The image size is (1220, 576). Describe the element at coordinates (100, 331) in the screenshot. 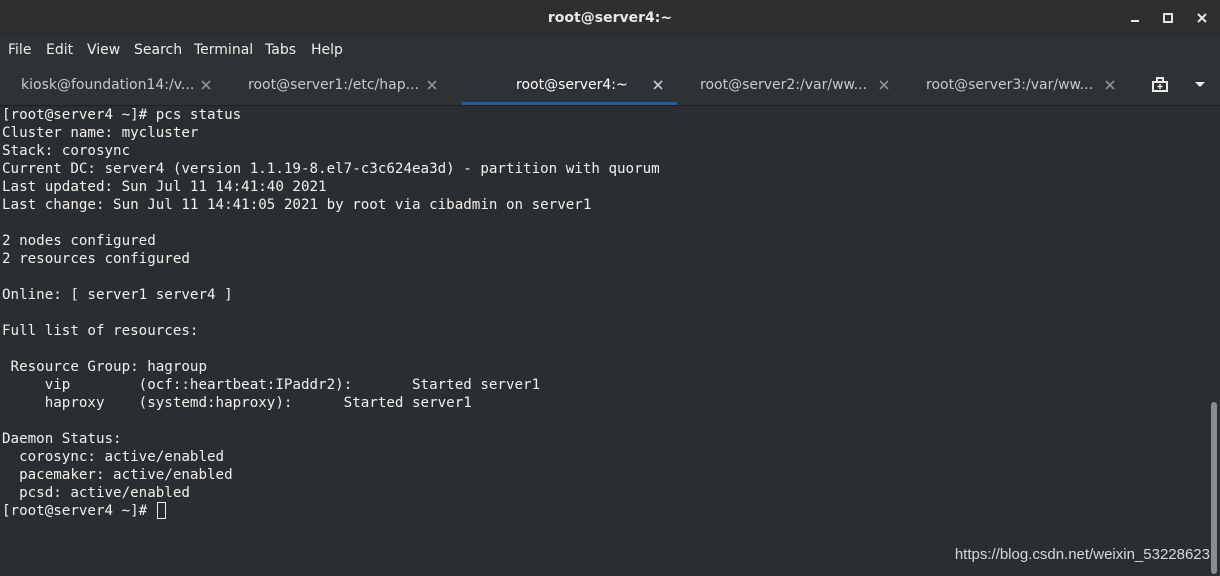

I see `terminal-line: Full list of resources:` at that location.